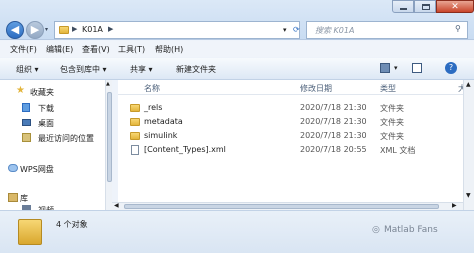  Describe the element at coordinates (451, 68) in the screenshot. I see `help-icon: ?` at that location.